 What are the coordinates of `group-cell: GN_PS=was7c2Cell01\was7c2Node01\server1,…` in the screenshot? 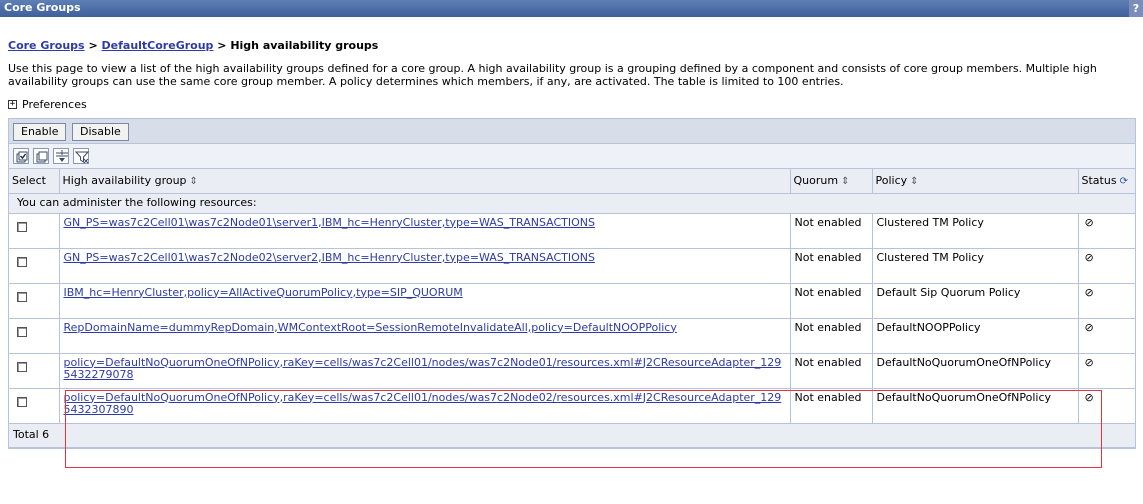 It's located at (425, 231).